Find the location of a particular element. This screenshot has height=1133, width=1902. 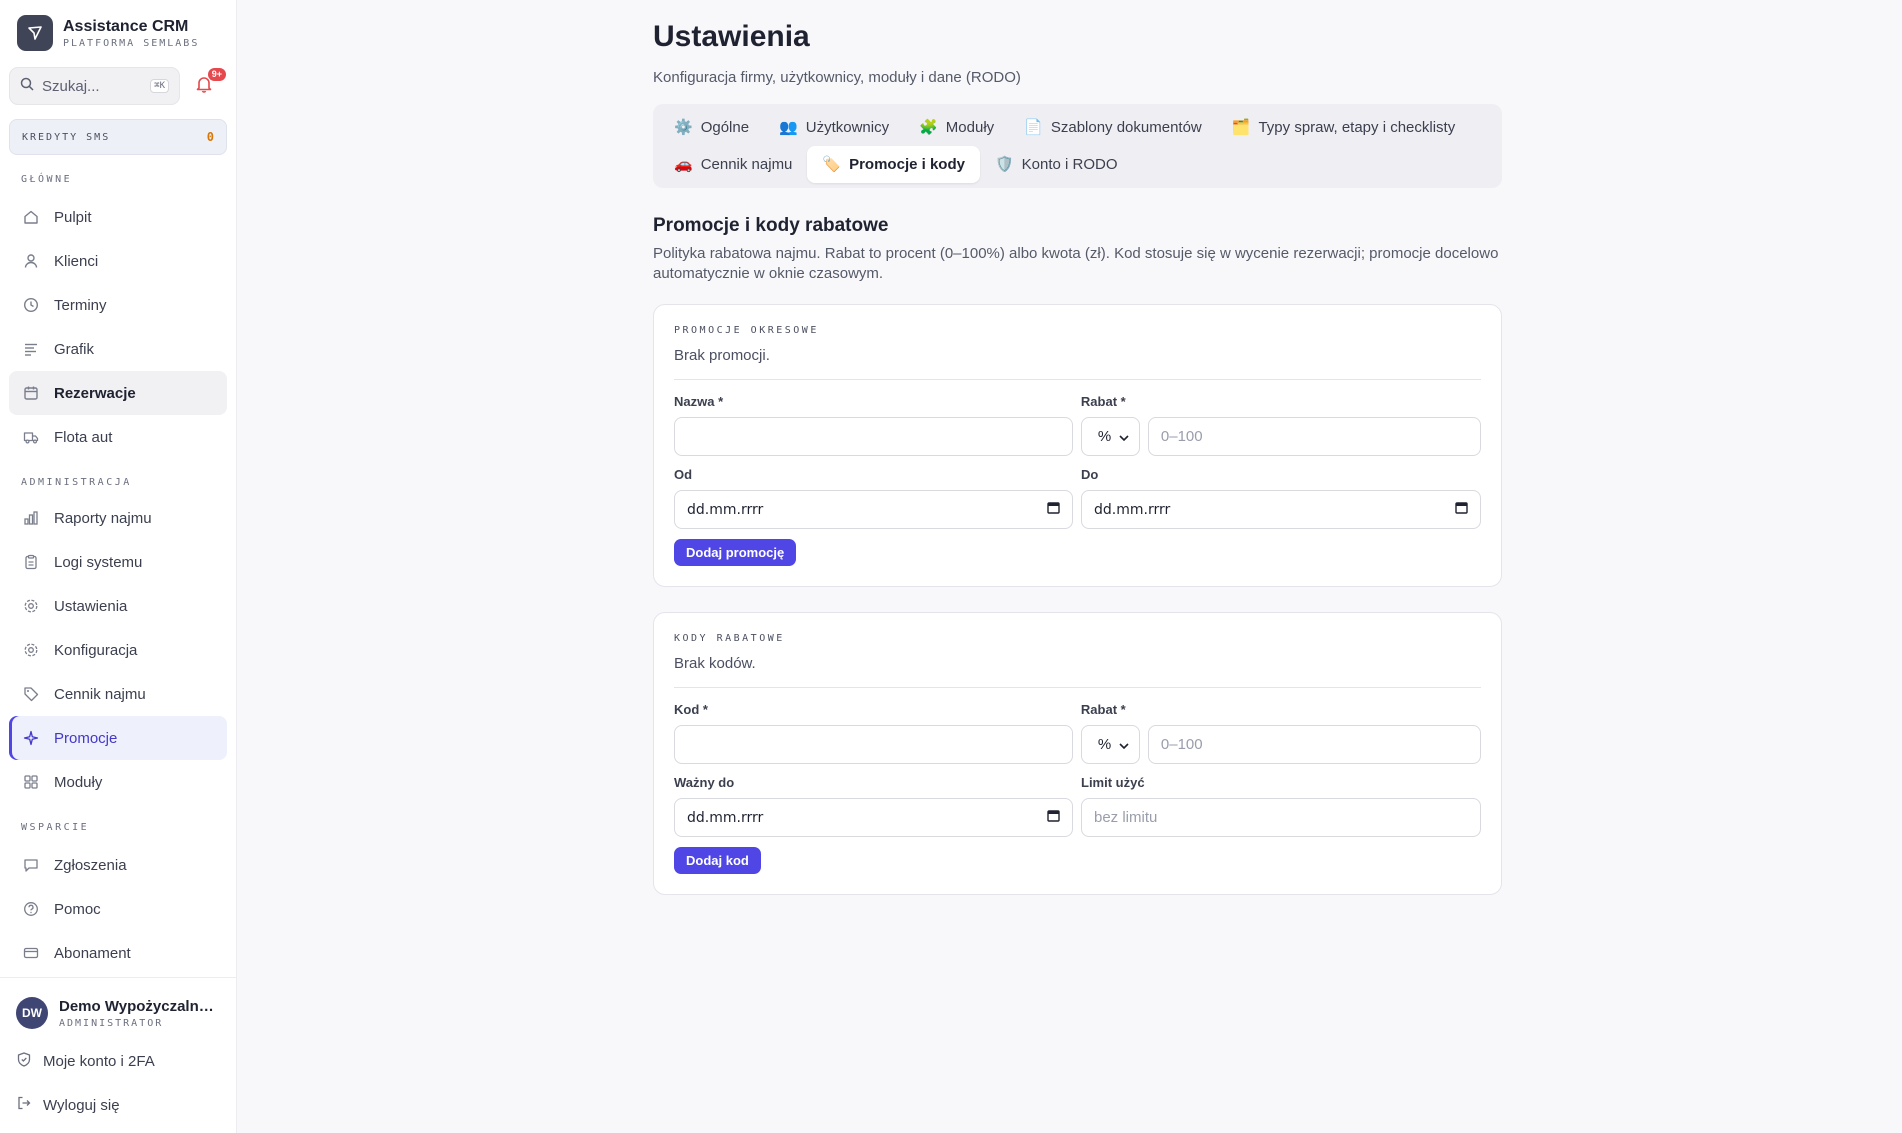

code-input is located at coordinates (873, 744).